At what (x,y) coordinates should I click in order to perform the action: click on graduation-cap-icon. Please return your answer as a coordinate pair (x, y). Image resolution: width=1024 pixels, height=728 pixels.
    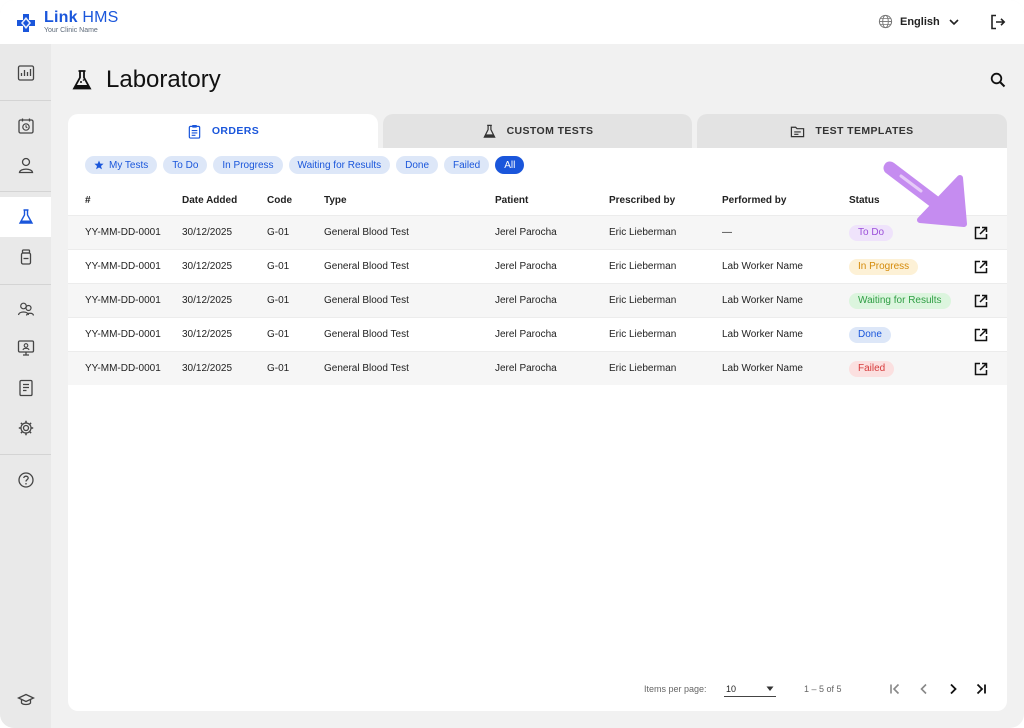
    Looking at the image, I should click on (25, 699).